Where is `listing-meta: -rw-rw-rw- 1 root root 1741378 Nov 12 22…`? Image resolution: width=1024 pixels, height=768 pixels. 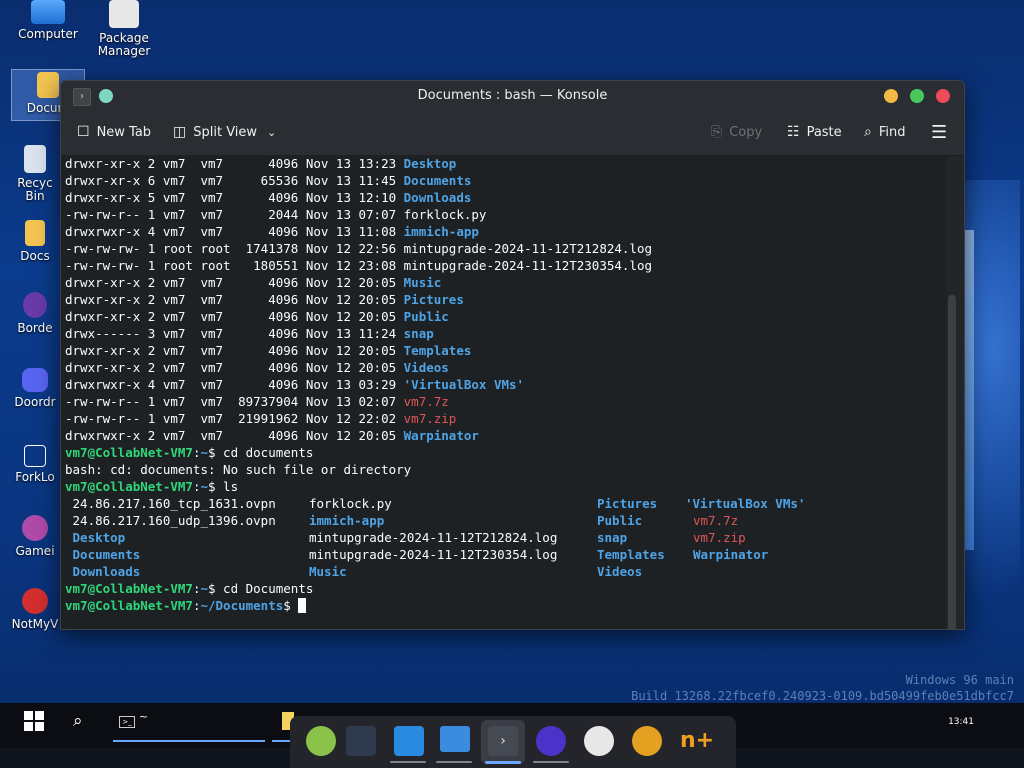
listing-meta: -rw-rw-rw- 1 root root 1741378 Nov 12 22… is located at coordinates (234, 248).